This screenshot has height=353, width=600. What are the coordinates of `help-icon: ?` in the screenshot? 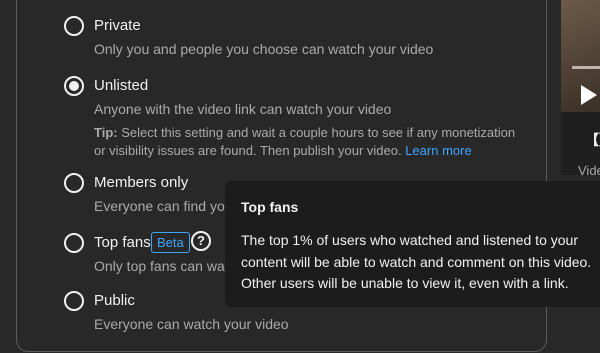 It's located at (201, 241).